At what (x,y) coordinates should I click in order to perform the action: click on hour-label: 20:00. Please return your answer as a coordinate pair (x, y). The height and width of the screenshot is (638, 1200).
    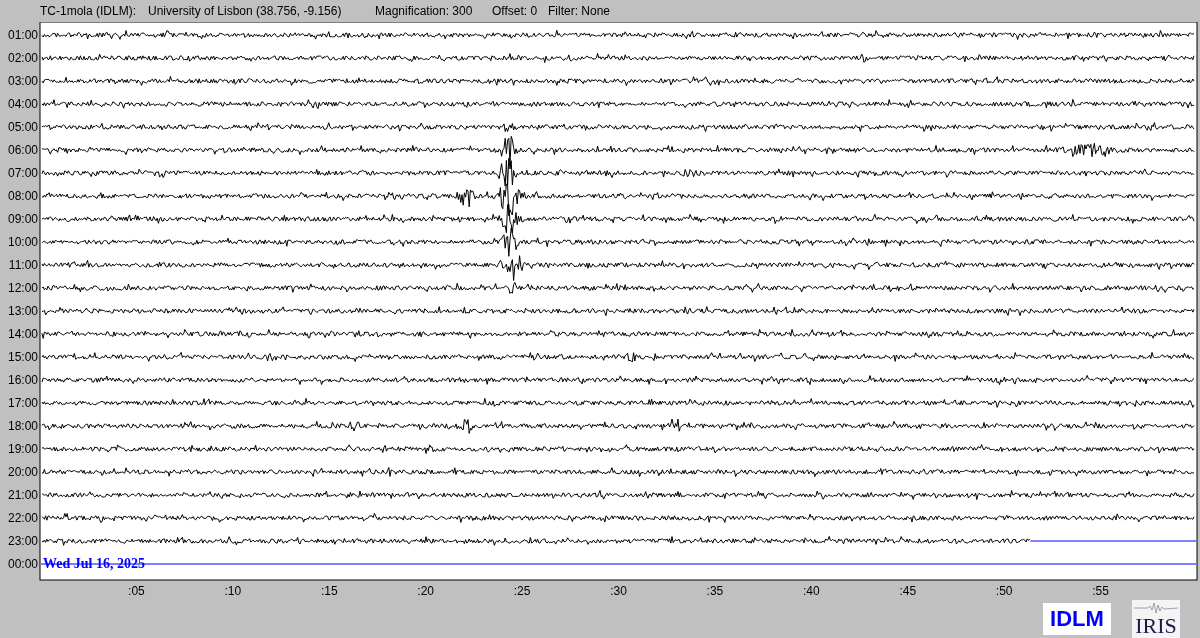
    Looking at the image, I should click on (22, 472).